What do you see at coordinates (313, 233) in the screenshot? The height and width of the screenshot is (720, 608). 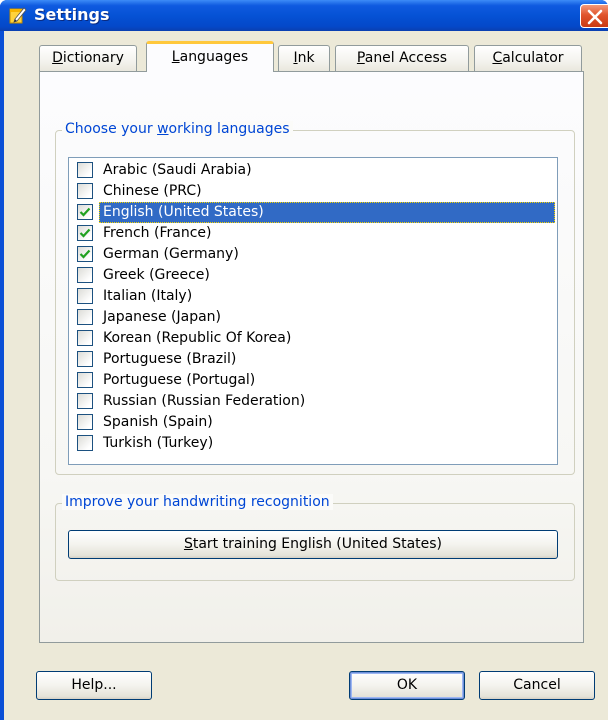 I see `list-item: French (France)` at bounding box center [313, 233].